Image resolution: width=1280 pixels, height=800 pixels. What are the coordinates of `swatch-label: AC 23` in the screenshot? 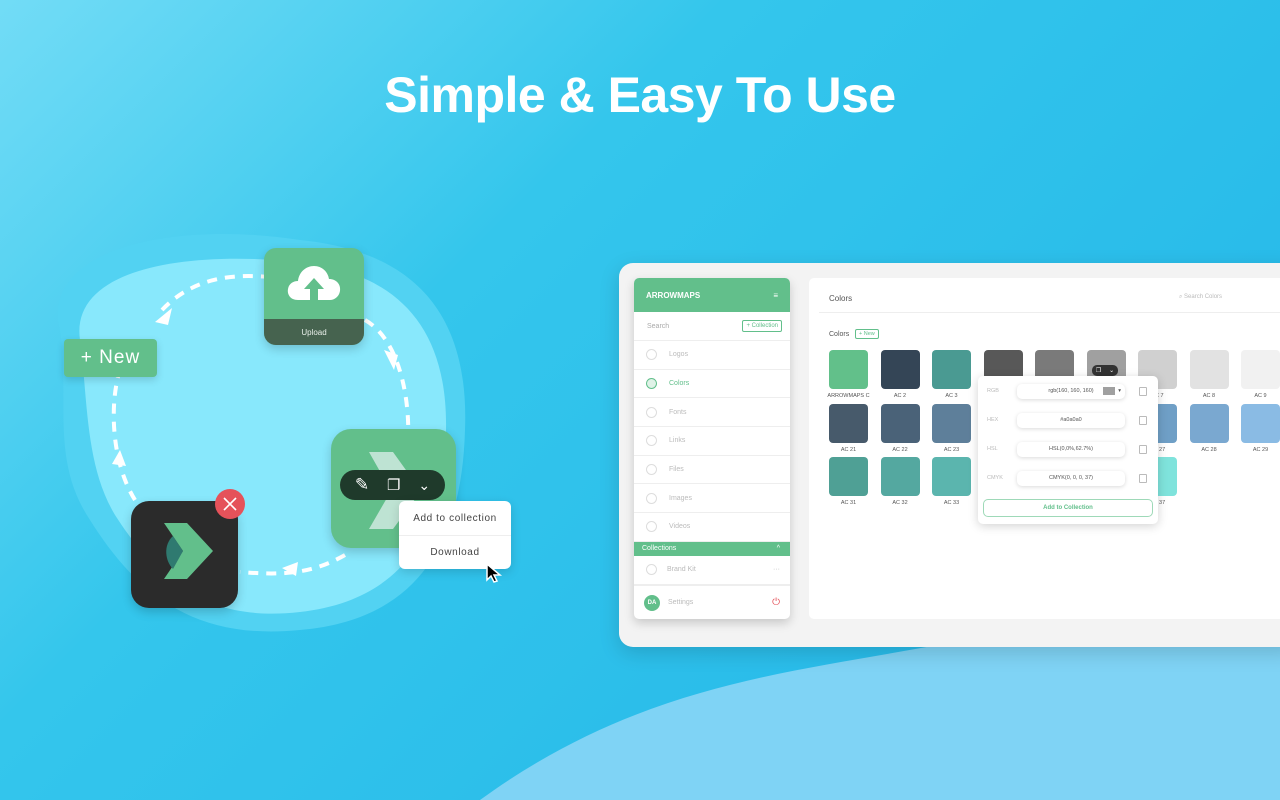 It's located at (951, 449).